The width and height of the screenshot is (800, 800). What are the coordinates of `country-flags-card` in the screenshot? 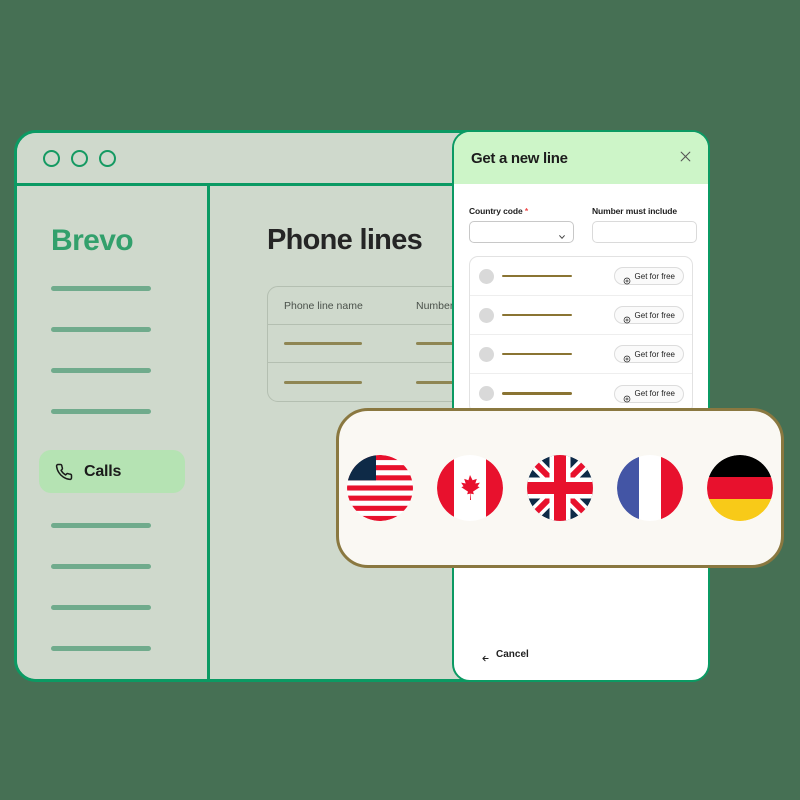 It's located at (560, 488).